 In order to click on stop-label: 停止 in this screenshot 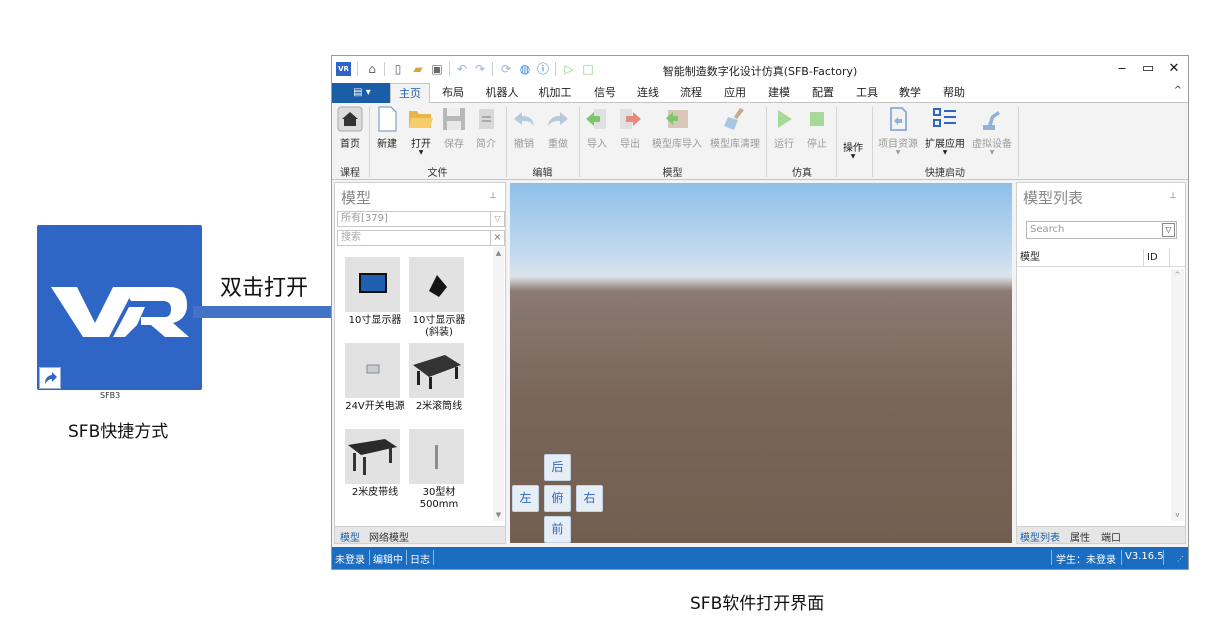, I will do `click(817, 144)`.